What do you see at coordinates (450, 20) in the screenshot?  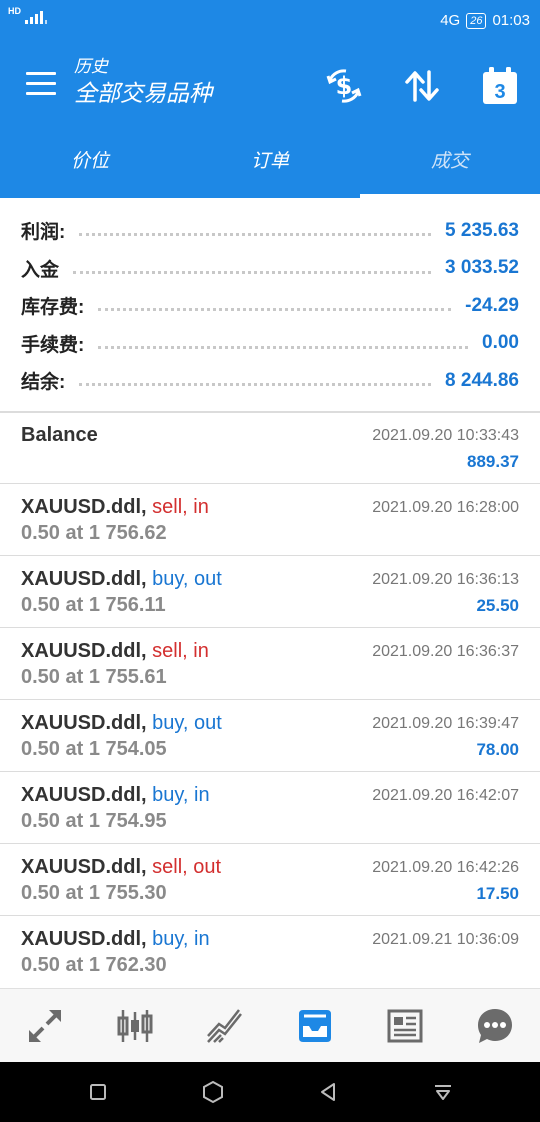 I see `network-type: 4G` at bounding box center [450, 20].